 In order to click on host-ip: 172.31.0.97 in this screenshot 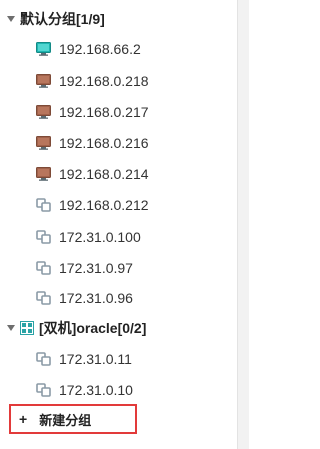, I will do `click(96, 268)`.